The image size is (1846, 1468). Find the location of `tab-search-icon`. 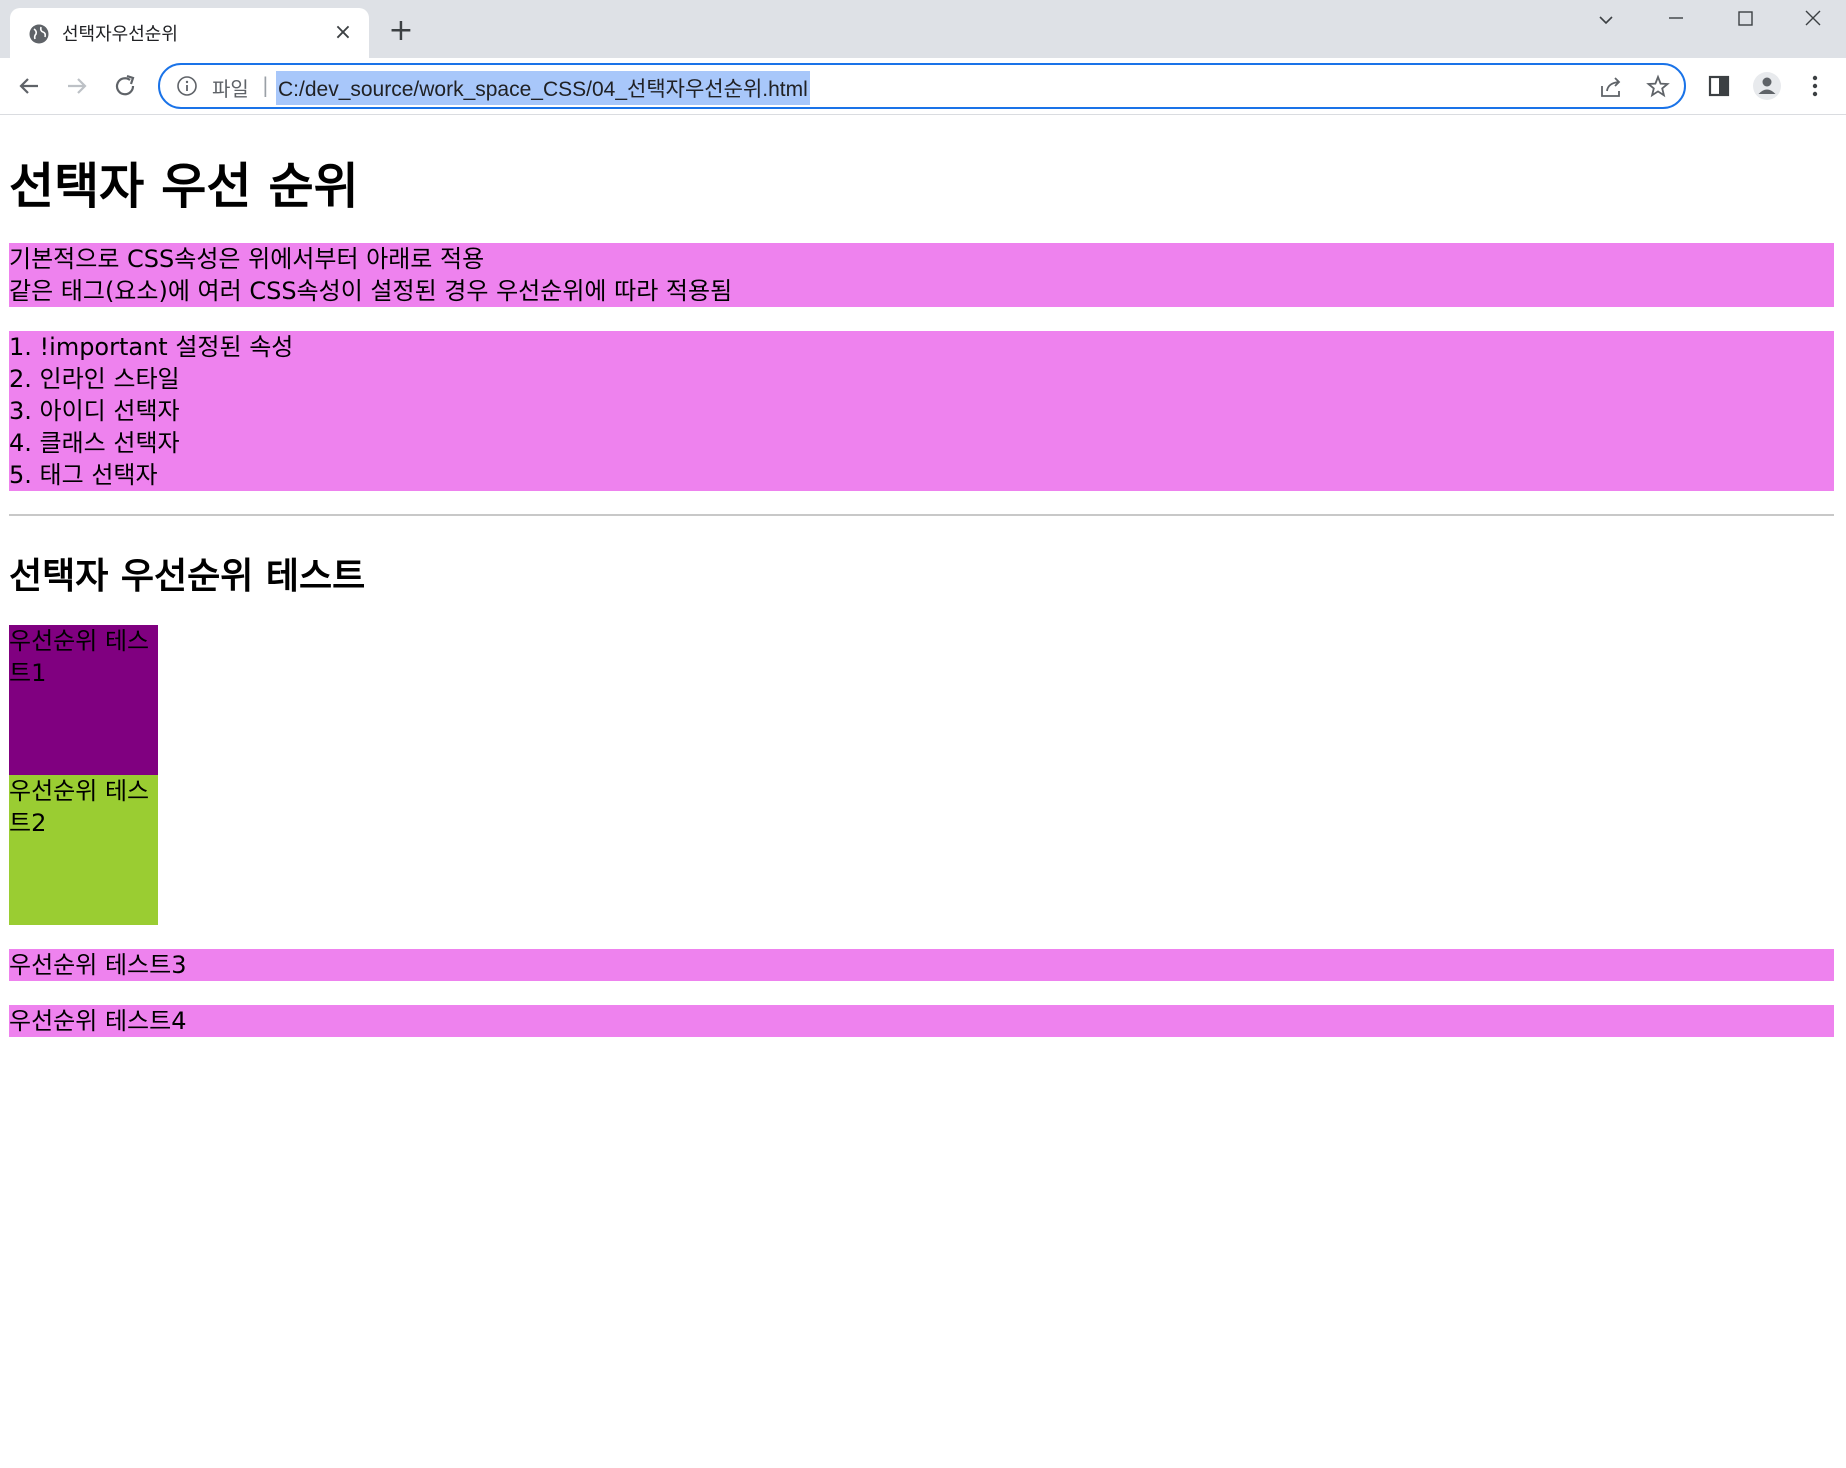

tab-search-icon is located at coordinates (1606, 21).